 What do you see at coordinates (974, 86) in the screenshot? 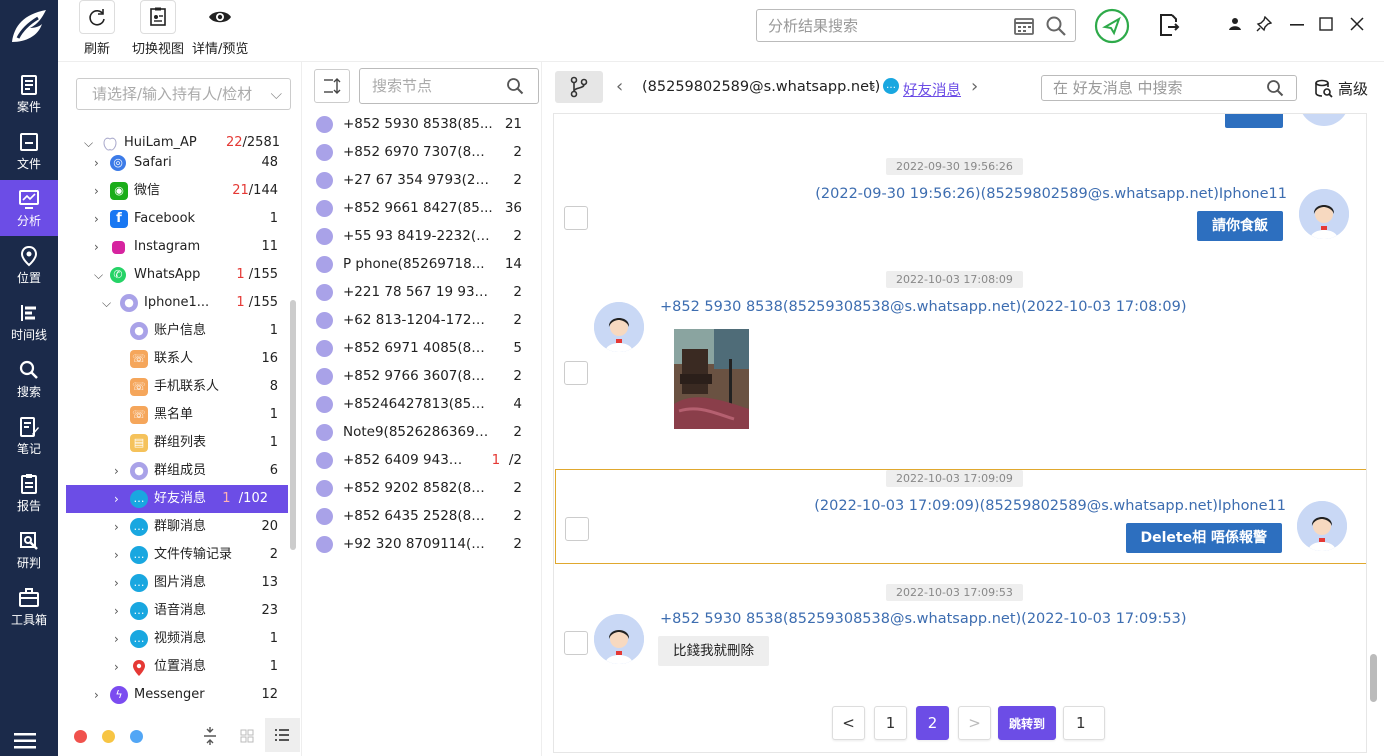
I see `forward-chevron-icon: ›` at bounding box center [974, 86].